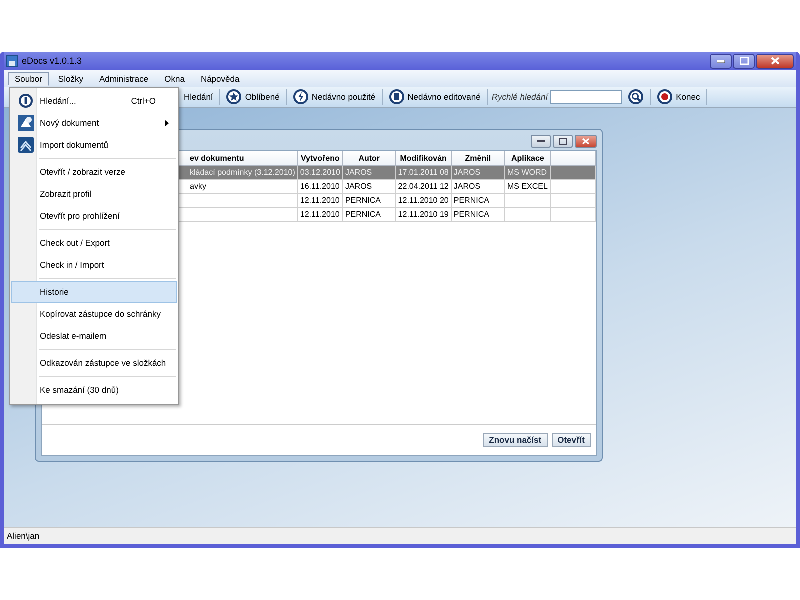  Describe the element at coordinates (94, 314) in the screenshot. I see `menu-item: Kopírovat zástupce do schránky` at that location.